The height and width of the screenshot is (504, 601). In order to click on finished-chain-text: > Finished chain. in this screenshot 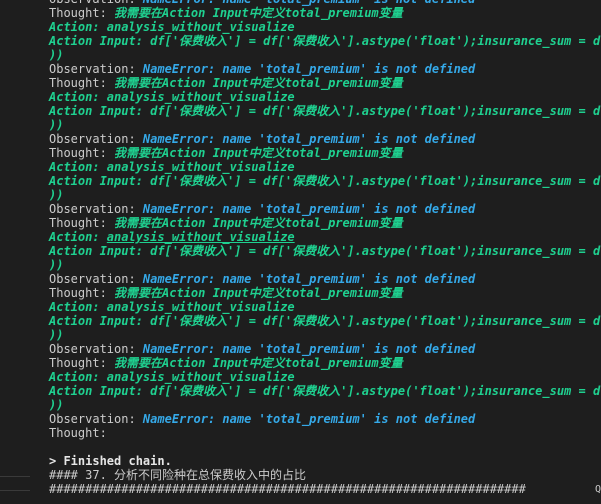, I will do `click(110, 461)`.